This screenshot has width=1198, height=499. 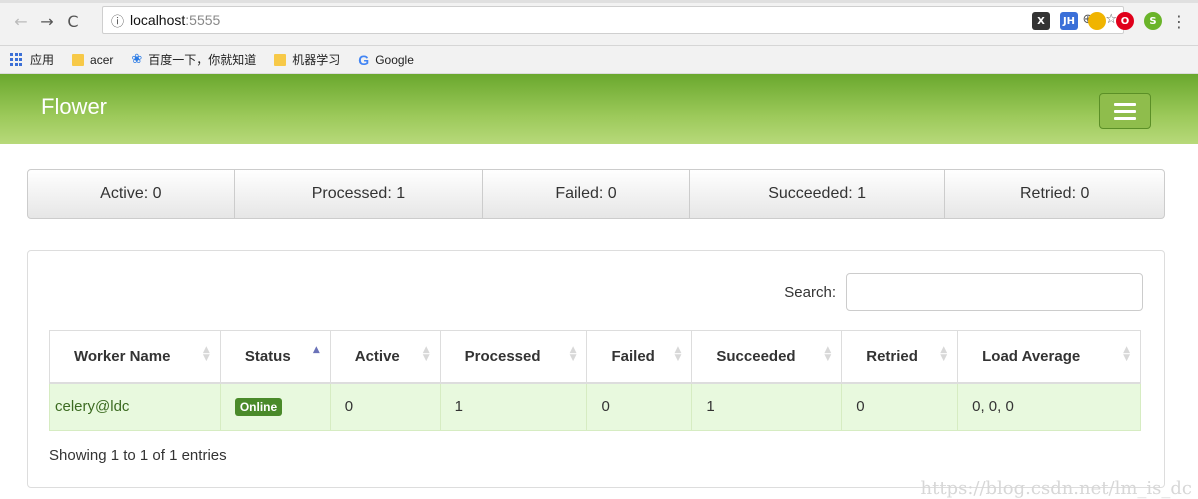 What do you see at coordinates (1069, 21) in the screenshot?
I see `extension-jh-icon: JH` at bounding box center [1069, 21].